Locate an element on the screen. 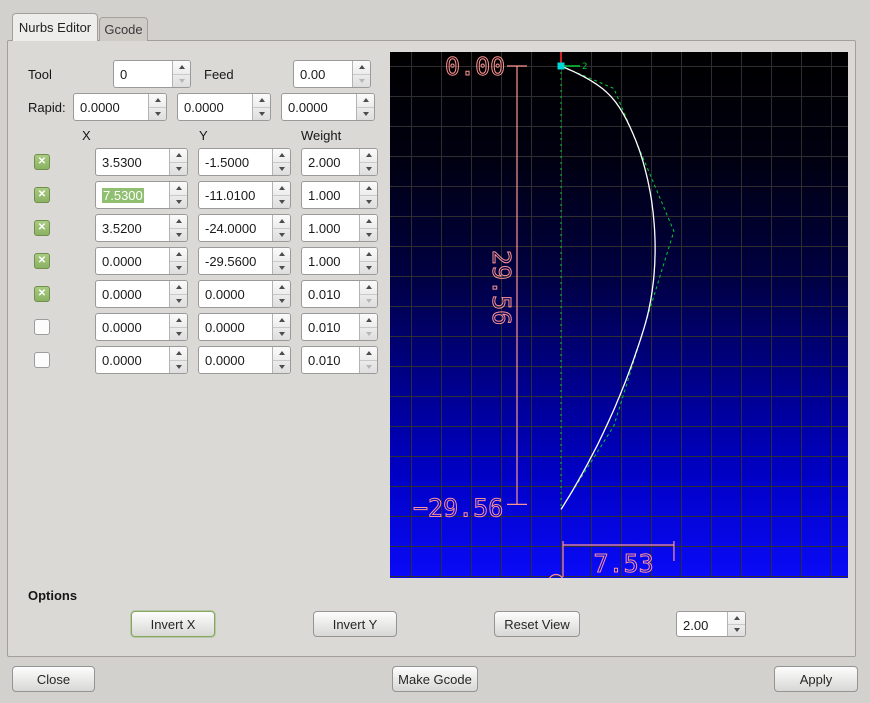 This screenshot has height=703, width=870. invert-y-button: Invert Y is located at coordinates (355, 624).